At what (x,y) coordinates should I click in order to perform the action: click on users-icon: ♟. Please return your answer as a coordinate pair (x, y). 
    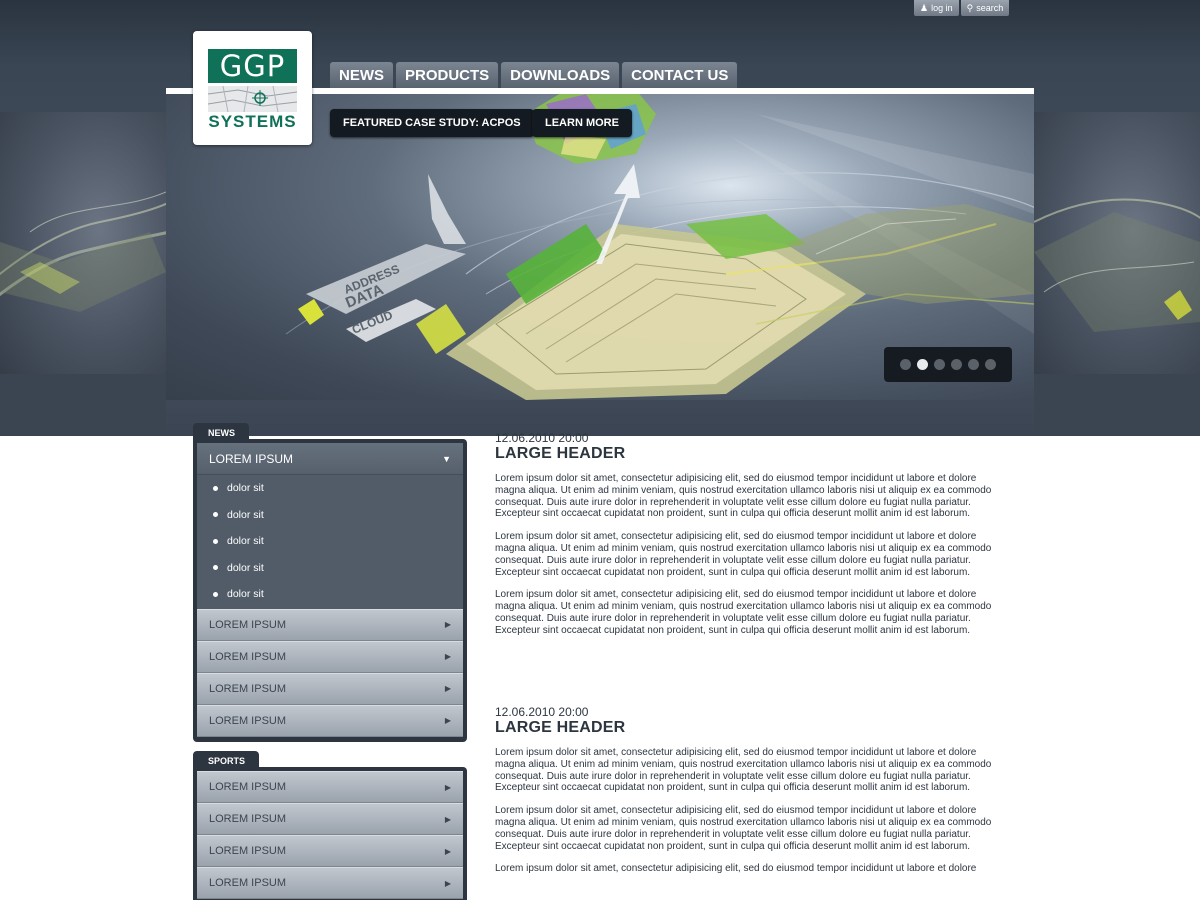
    Looking at the image, I should click on (924, 7).